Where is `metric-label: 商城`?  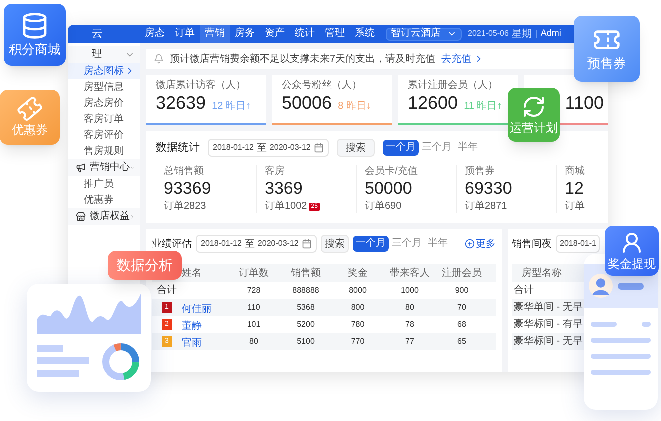 metric-label: 商城 is located at coordinates (575, 171).